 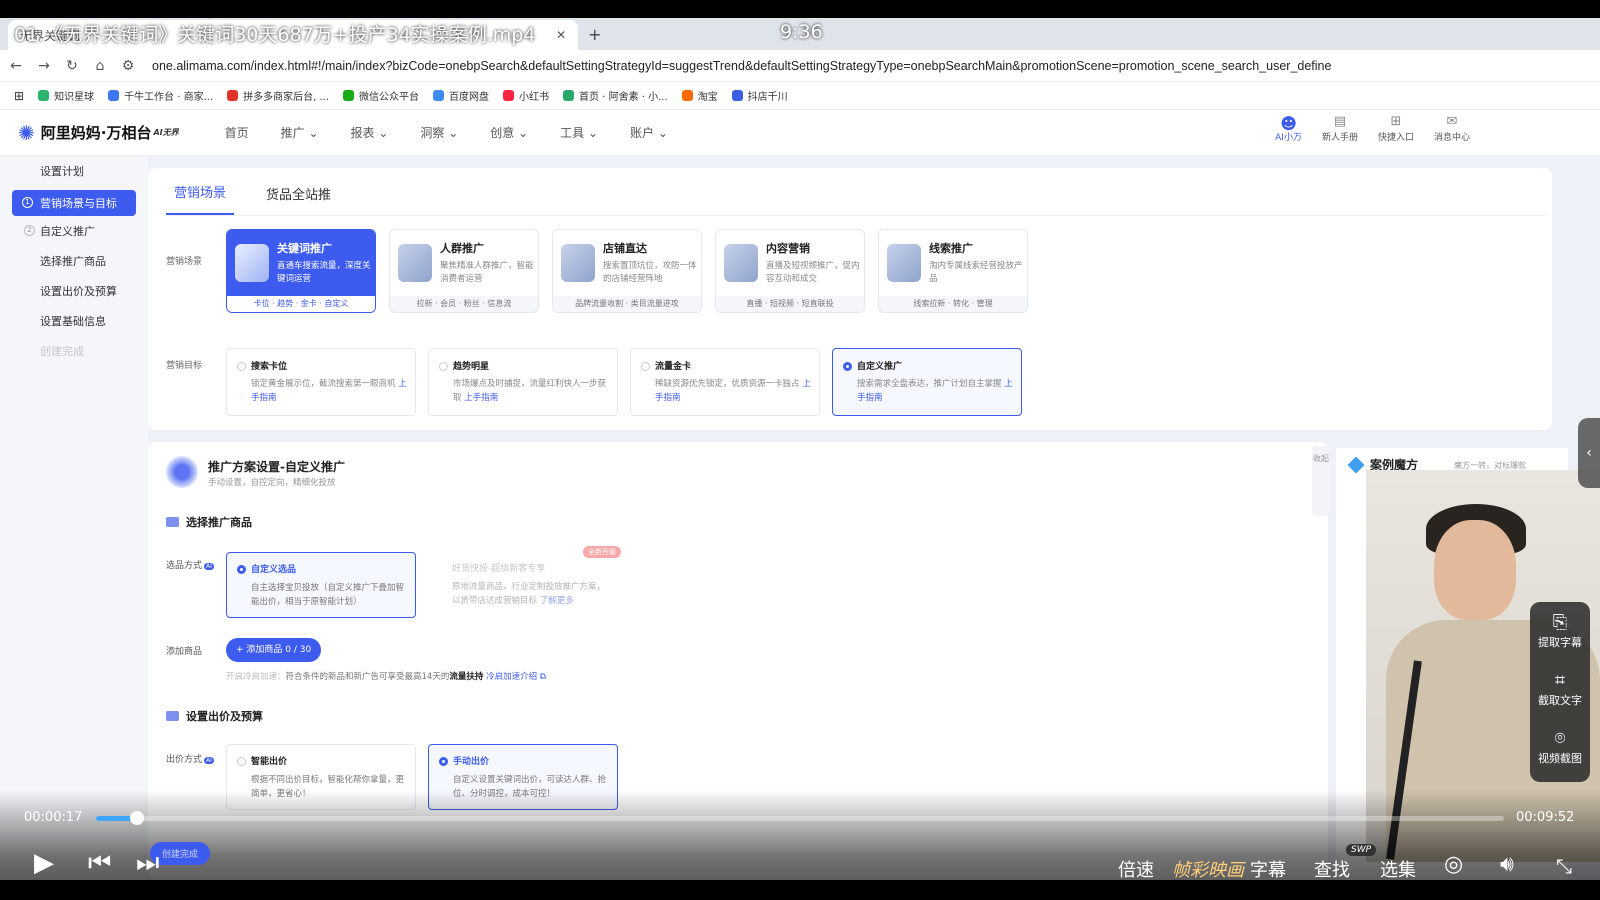 I want to click on scene-card-item: 线索推广 淘内专属线索经营投放产品 线索拉新 · 转化 · 管理, so click(x=953, y=271).